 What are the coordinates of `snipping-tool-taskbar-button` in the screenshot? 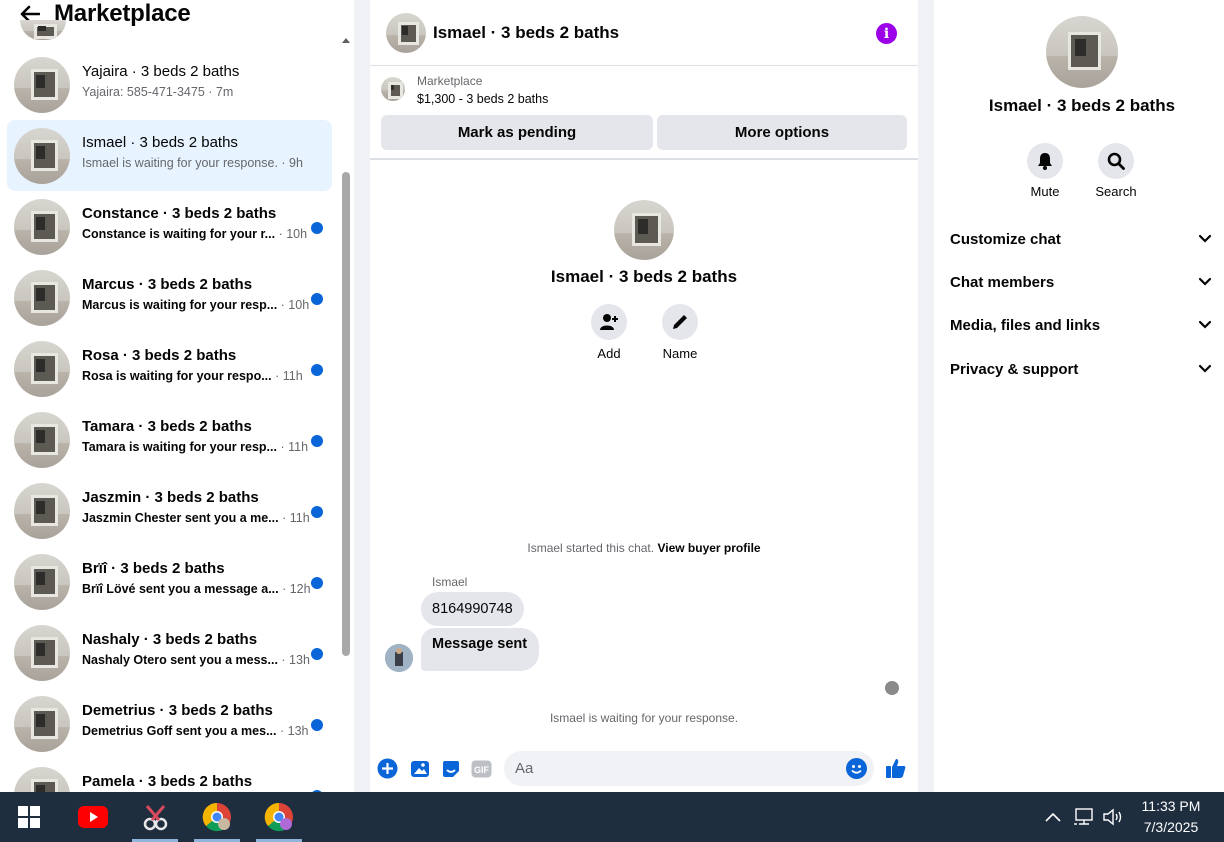 It's located at (155, 817).